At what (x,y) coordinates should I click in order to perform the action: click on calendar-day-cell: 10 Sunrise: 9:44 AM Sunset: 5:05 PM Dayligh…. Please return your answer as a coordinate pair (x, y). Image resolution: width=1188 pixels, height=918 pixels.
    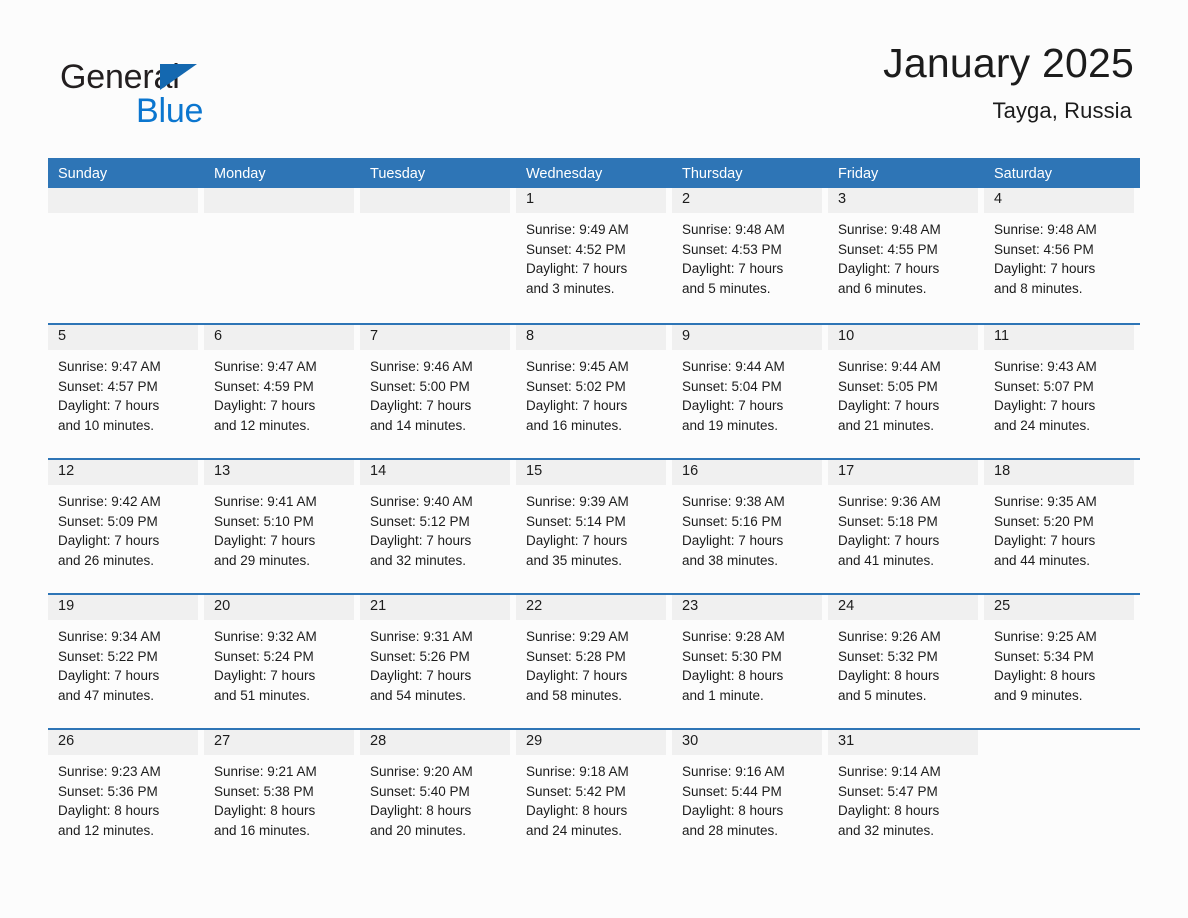
    Looking at the image, I should click on (906, 391).